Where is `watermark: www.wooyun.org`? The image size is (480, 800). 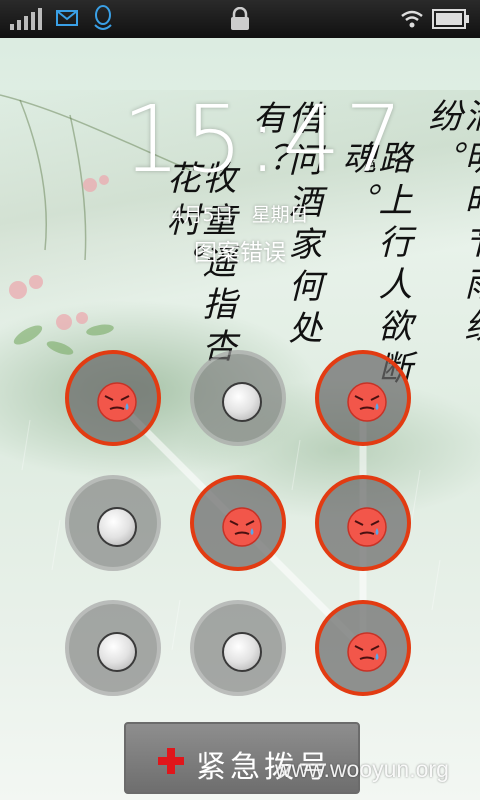 watermark: www.wooyun.org is located at coordinates (362, 769).